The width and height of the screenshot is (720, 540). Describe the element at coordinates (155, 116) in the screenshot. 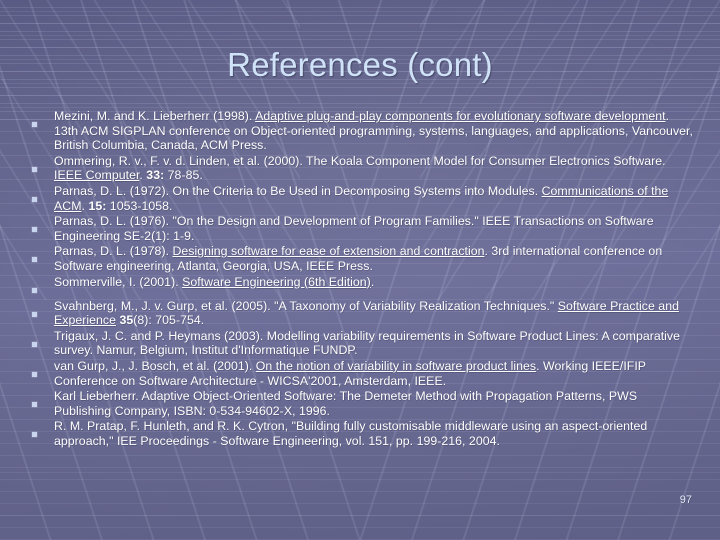

I see `reference-text-segment: Mezini, M. and K. Lieberherr (1998).` at that location.